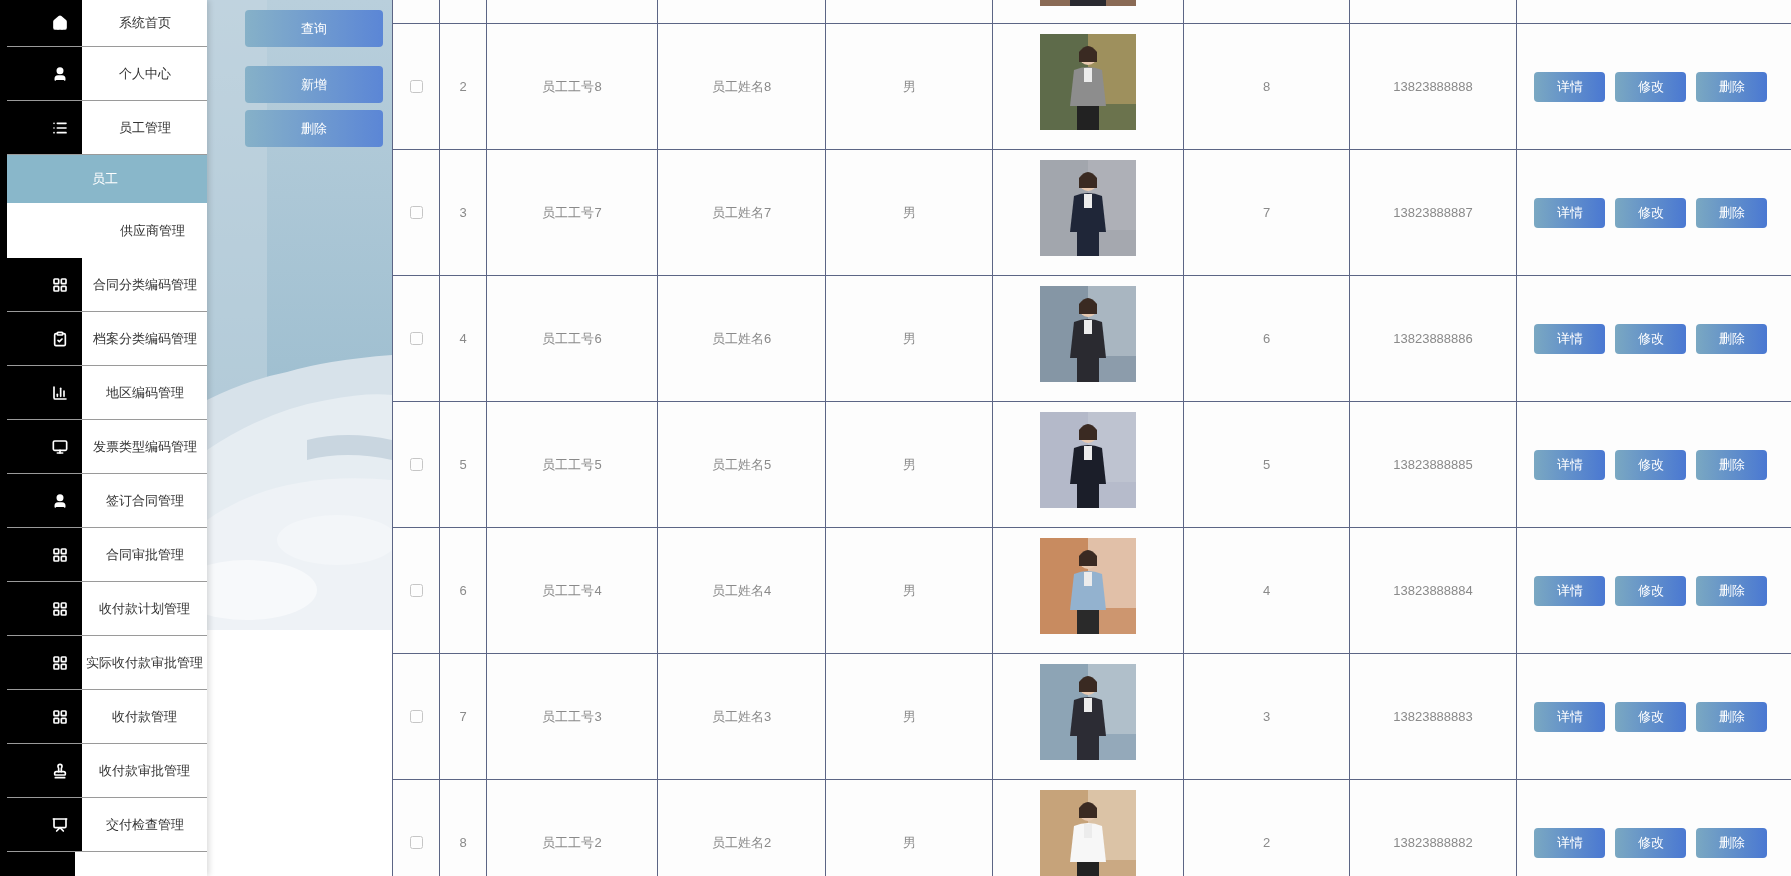 The height and width of the screenshot is (876, 1791). I want to click on table-cell-text: 13823888883, so click(1433, 716).